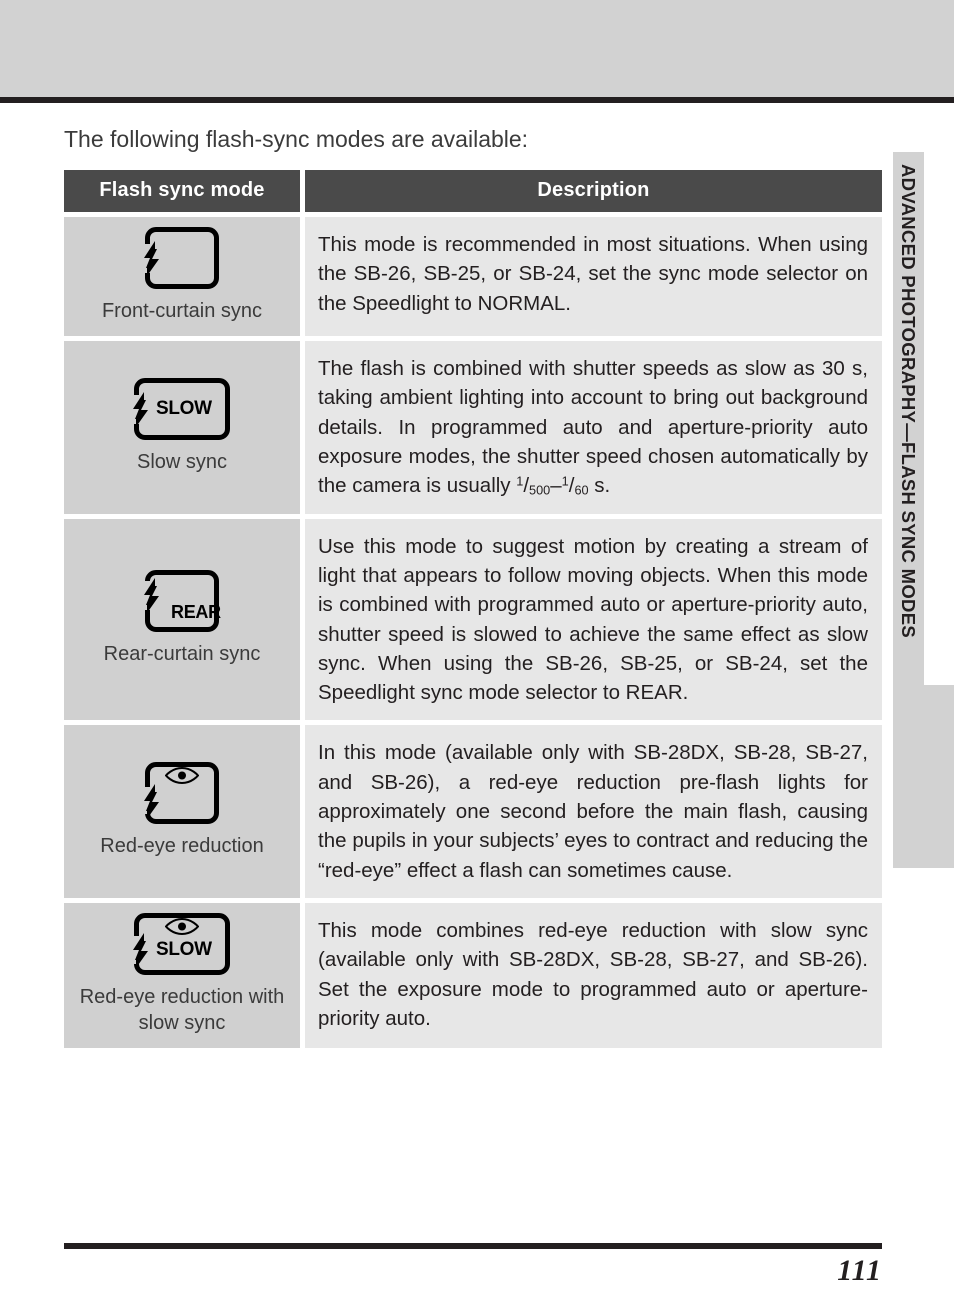  I want to click on mode-label: Slow sync, so click(182, 461).